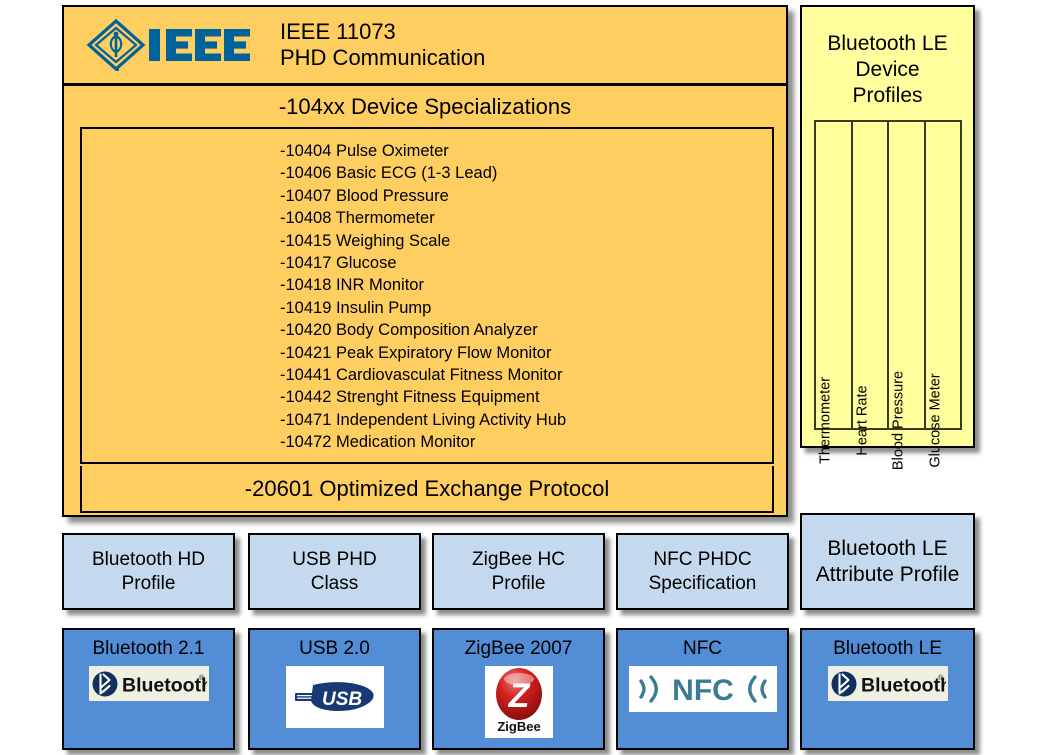 The image size is (1057, 755). I want to click on tech-box-bluetooth-21: Bluetooth 2.1 Bluetooth ®, so click(148, 689).